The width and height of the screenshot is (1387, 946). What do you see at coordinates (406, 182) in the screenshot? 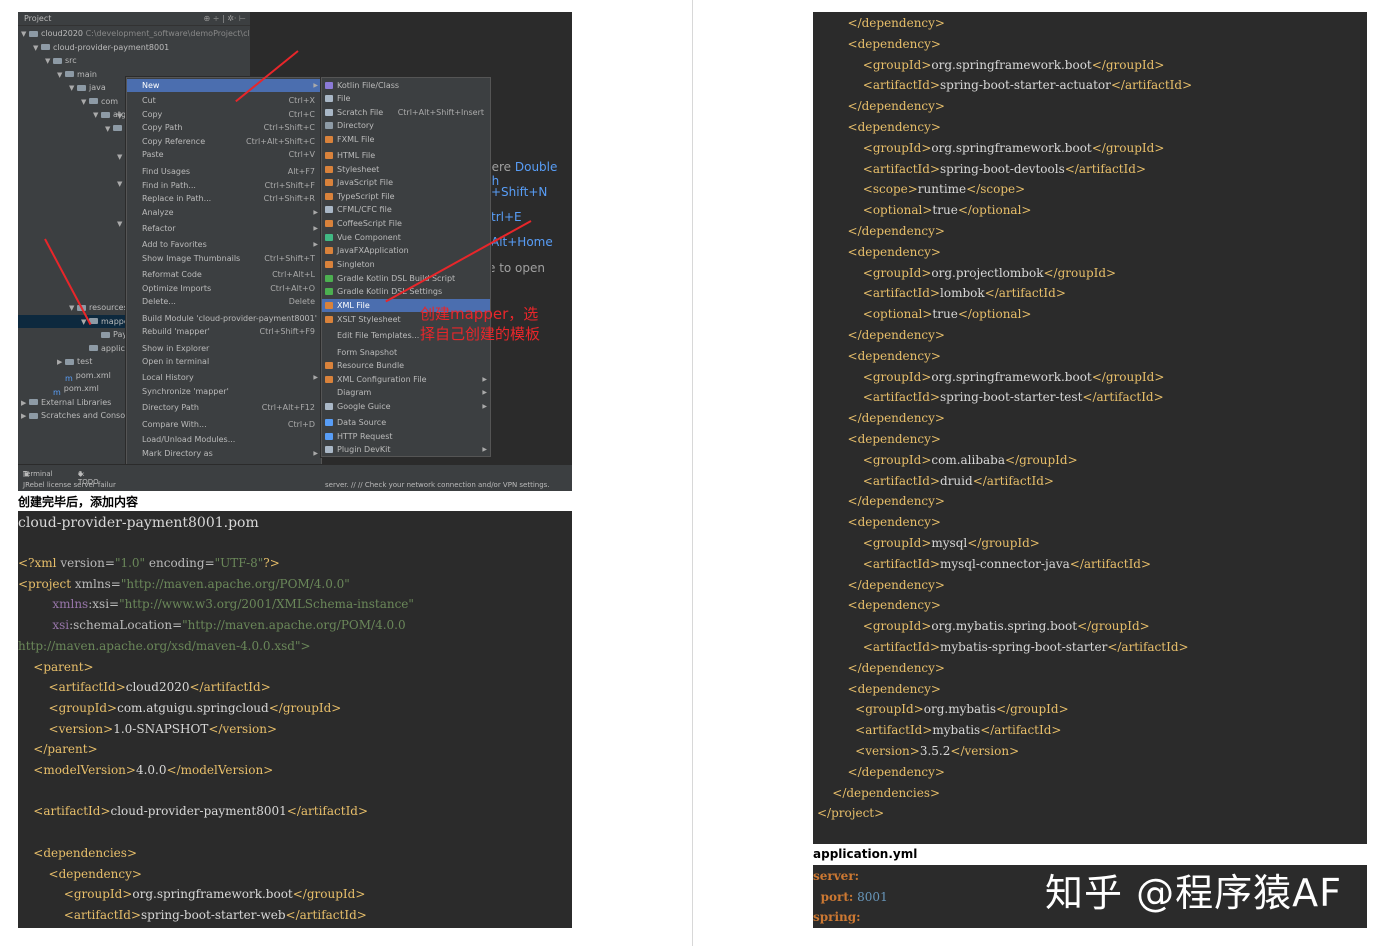
I see `submenu-item: JavaScript File` at bounding box center [406, 182].